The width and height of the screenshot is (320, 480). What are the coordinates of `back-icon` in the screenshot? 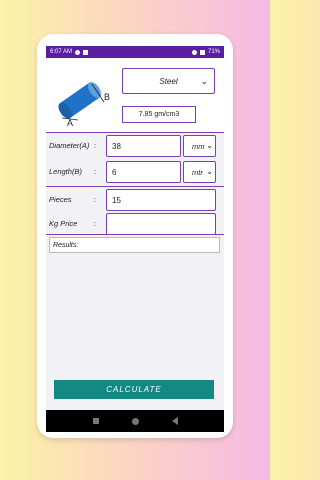 It's located at (174, 421).